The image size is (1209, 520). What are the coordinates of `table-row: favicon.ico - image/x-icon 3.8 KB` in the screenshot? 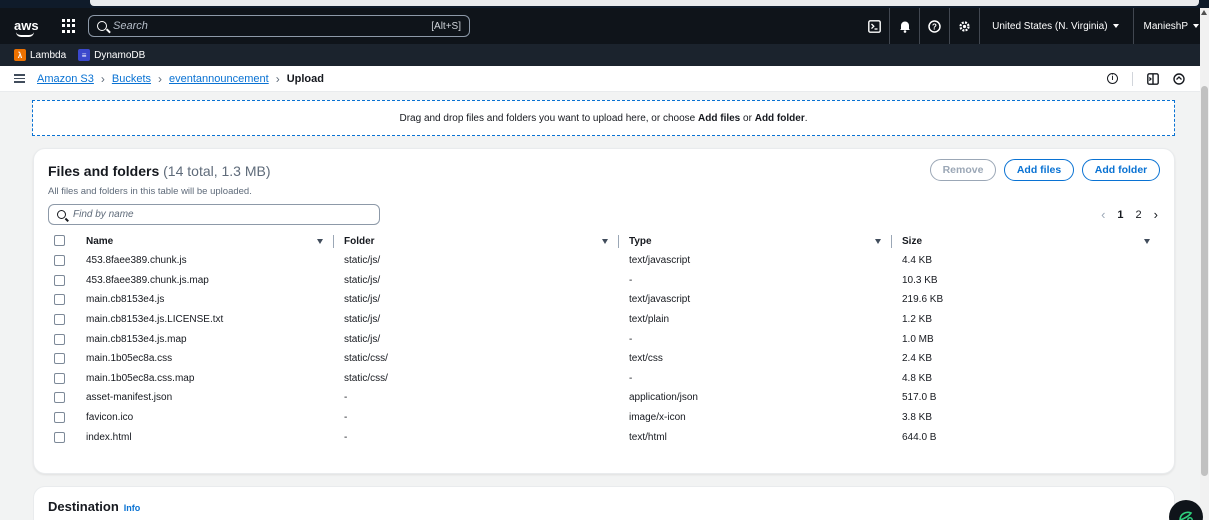 It's located at (604, 418).